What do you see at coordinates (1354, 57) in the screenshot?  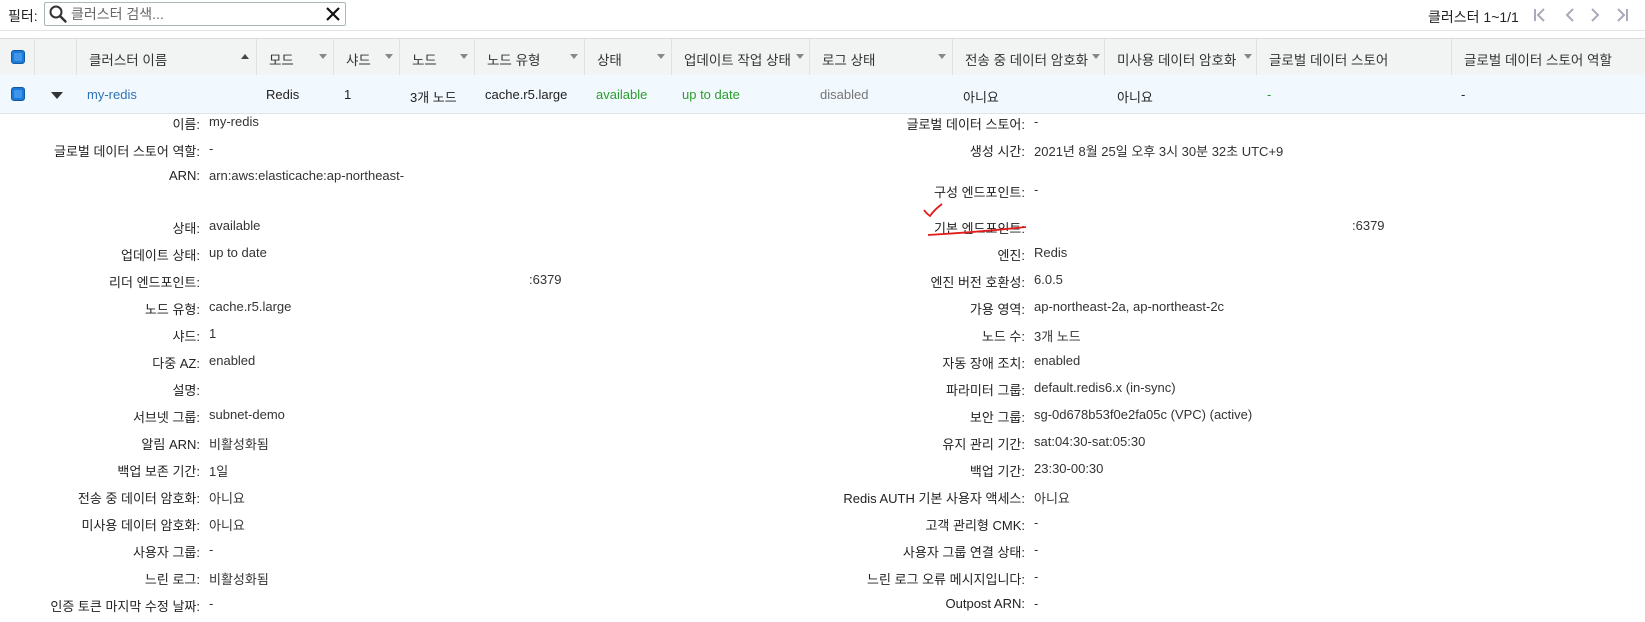 I see `column-header-global-store: 글로벌 데이터 스토어` at bounding box center [1354, 57].